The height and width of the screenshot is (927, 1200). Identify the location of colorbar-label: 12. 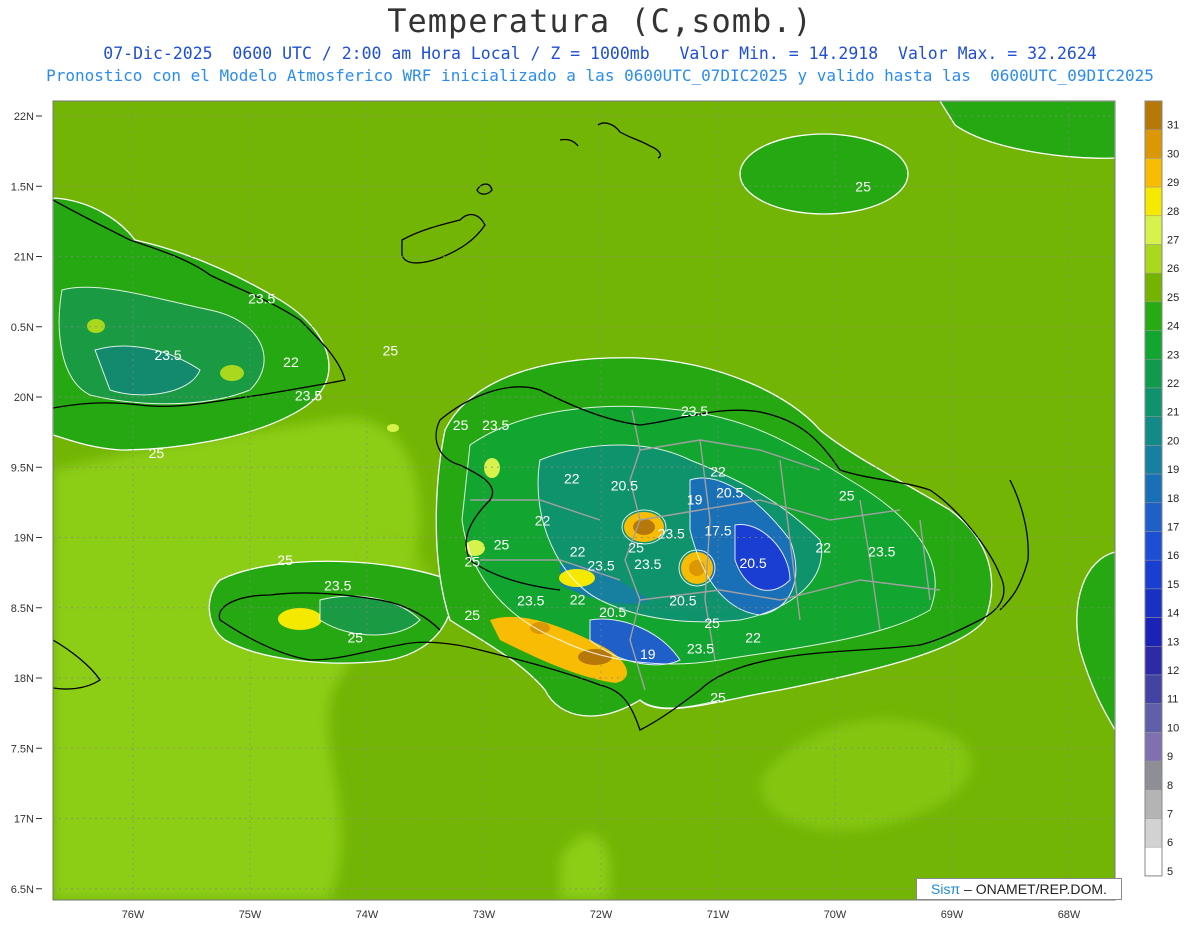
(1173, 671).